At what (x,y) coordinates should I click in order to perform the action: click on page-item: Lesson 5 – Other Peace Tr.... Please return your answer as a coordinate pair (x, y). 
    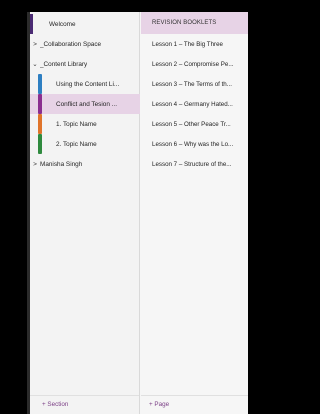
    Looking at the image, I should click on (194, 124).